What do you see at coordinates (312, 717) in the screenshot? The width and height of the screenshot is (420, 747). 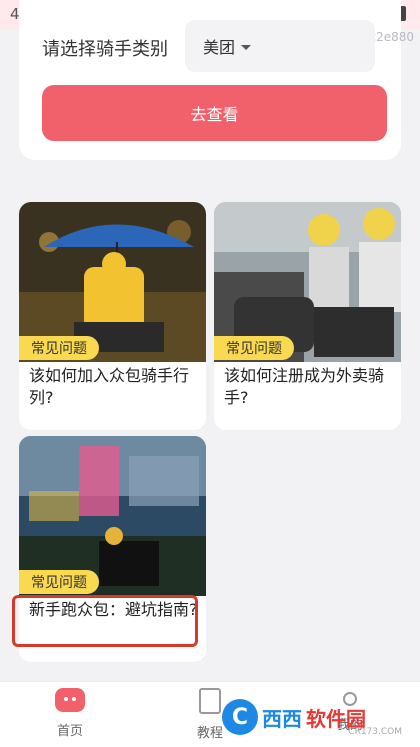 I see `watermark-logo: C 西西 软件园 CR173.COM` at bounding box center [312, 717].